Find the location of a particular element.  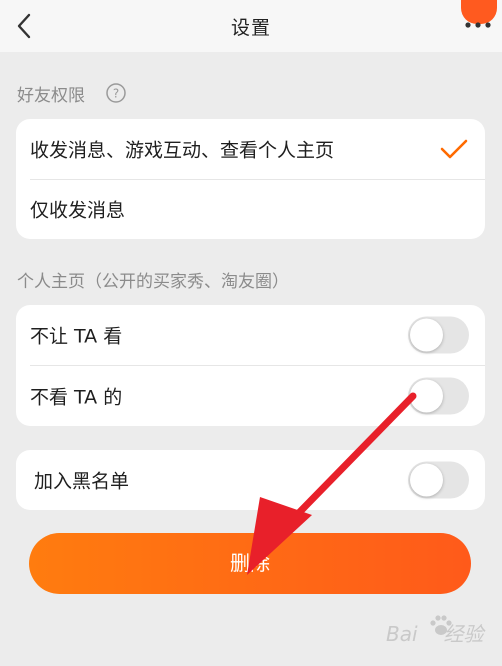

paw-icon is located at coordinates (441, 625).